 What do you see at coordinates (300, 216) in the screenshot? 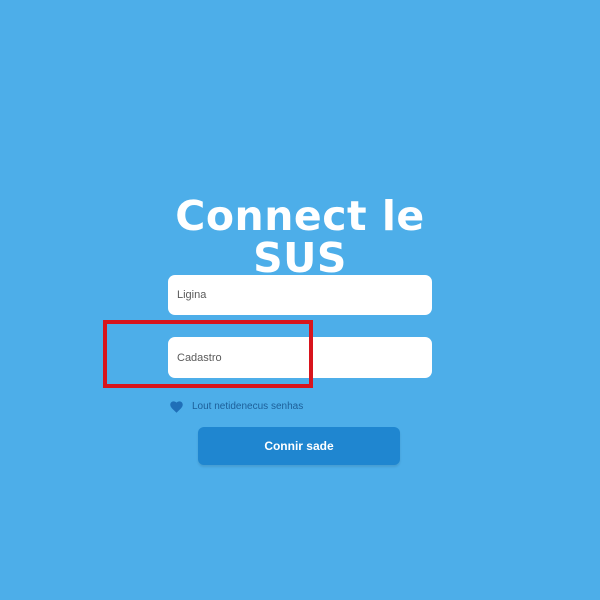
I see `page-title-line-1: Connect le` at bounding box center [300, 216].